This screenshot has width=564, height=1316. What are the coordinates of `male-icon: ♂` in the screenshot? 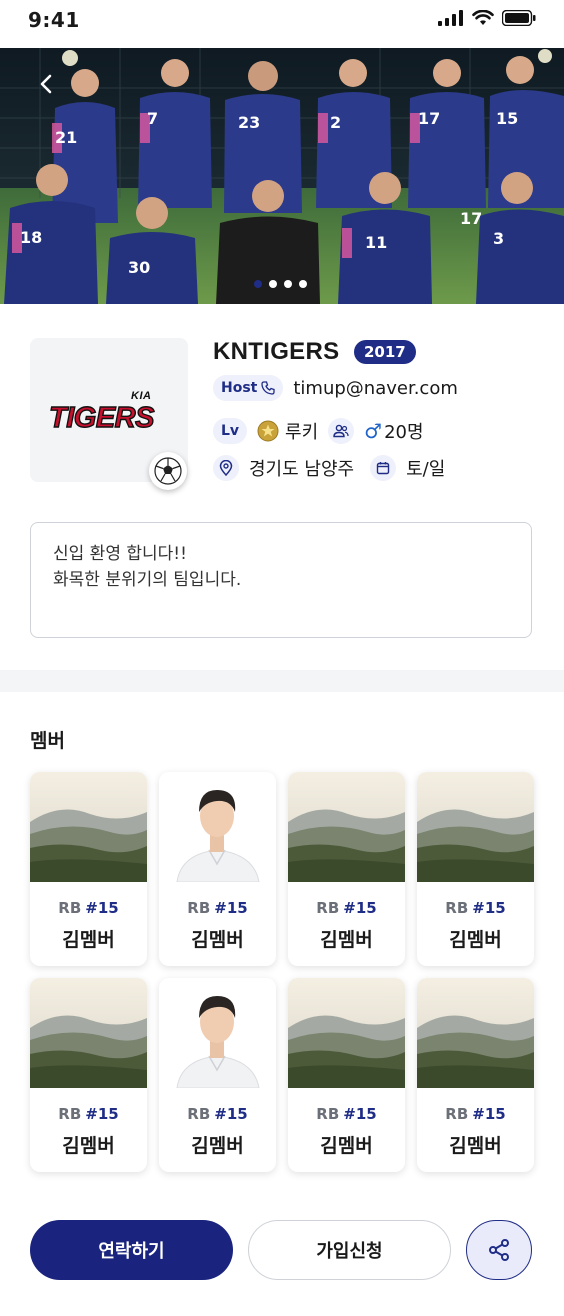 It's located at (373, 431).